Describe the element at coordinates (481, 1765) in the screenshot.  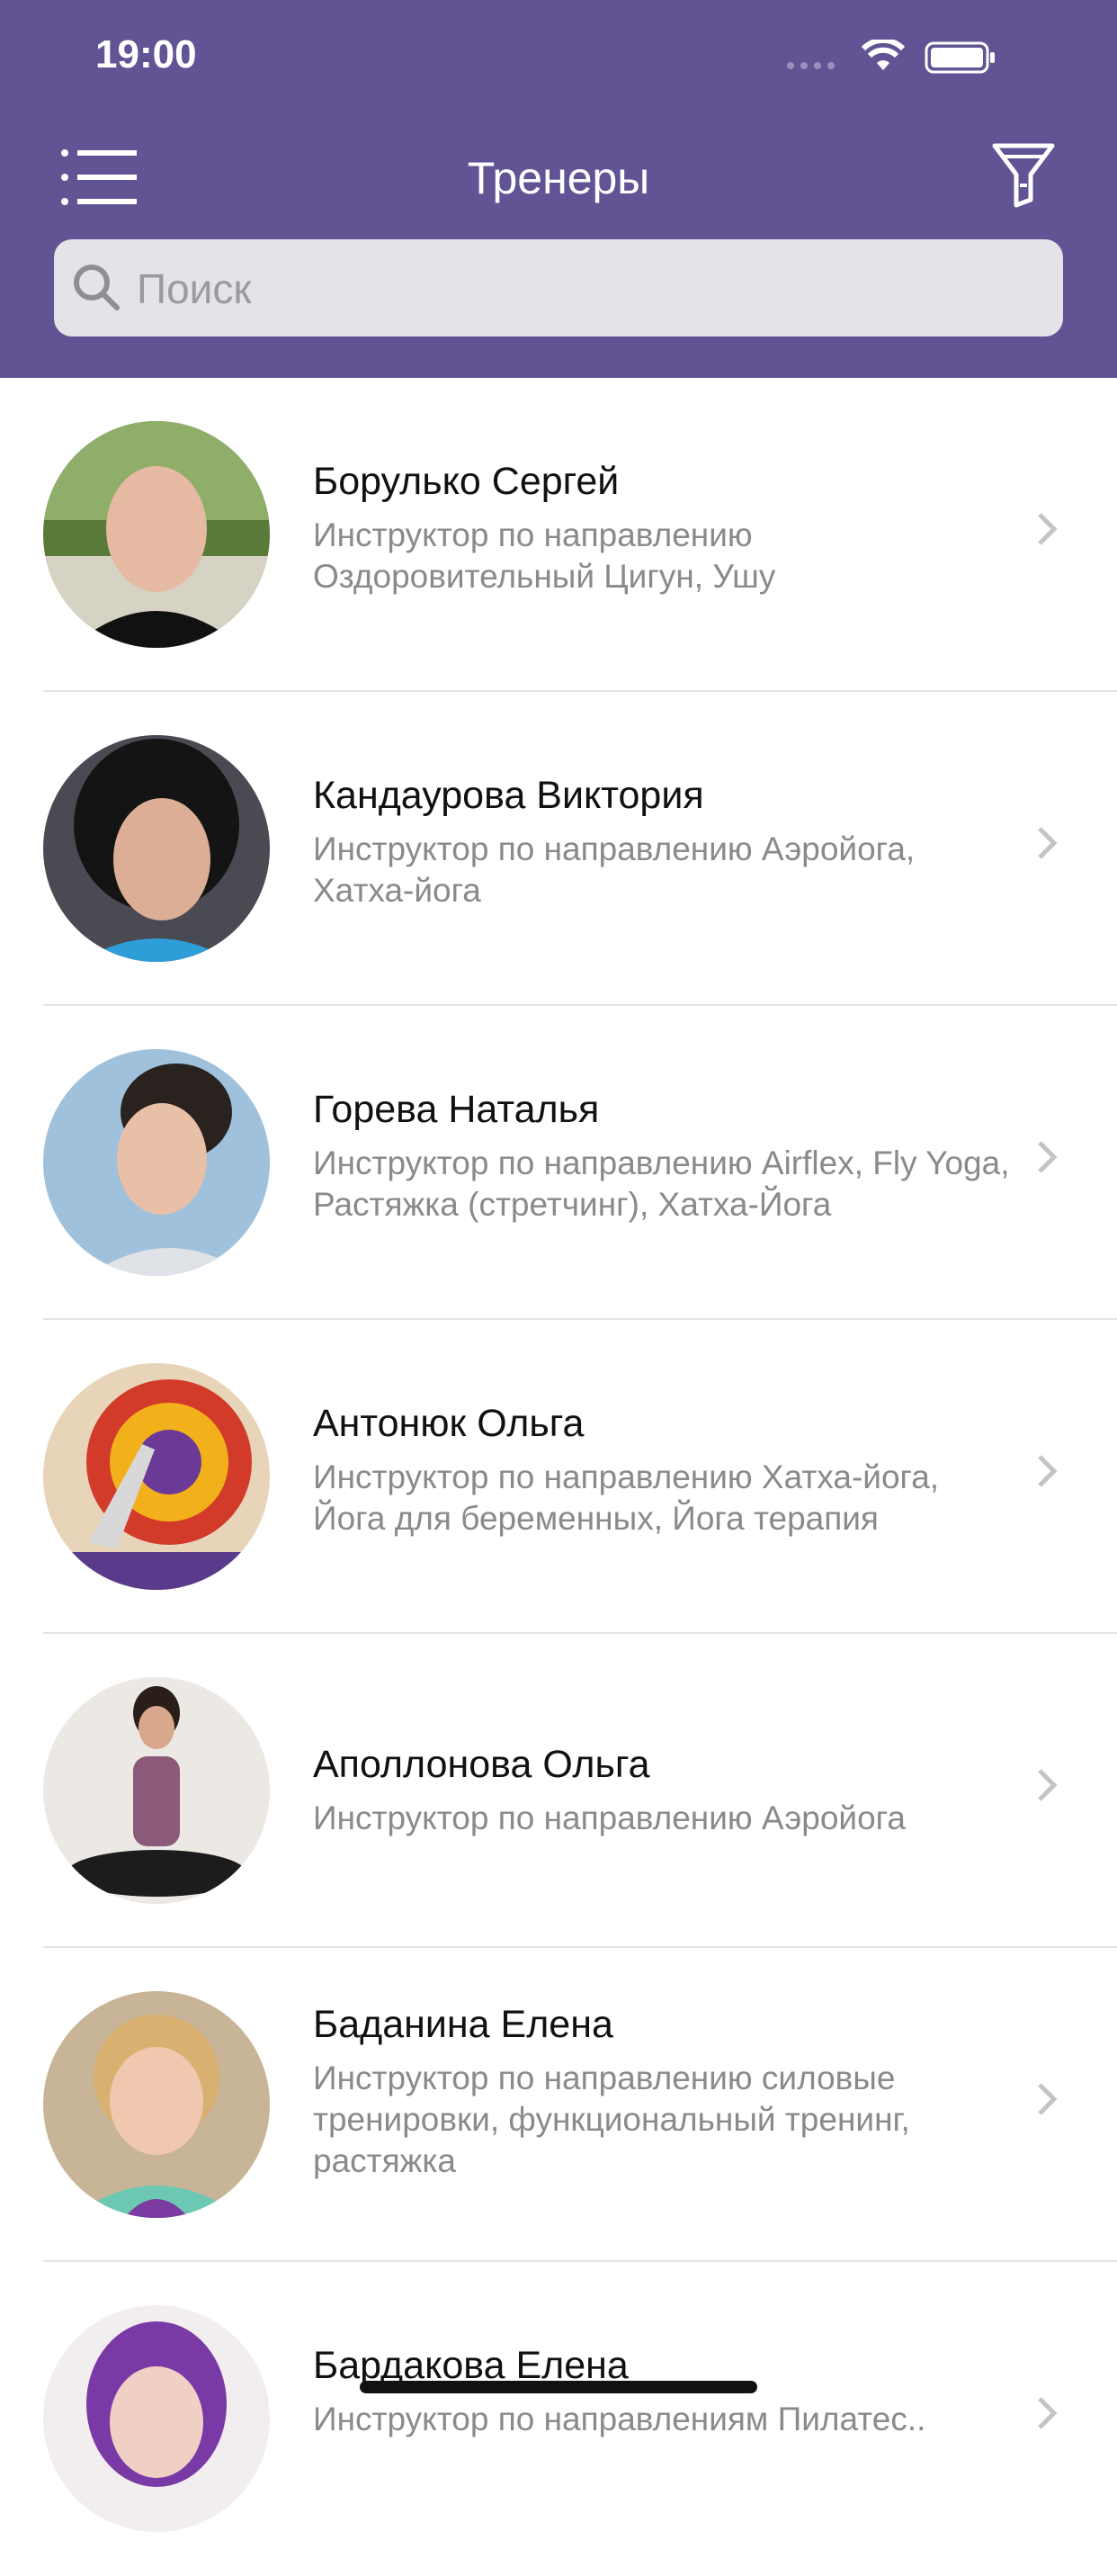
I see `trainer-name: Аполлонова Ольга` at that location.